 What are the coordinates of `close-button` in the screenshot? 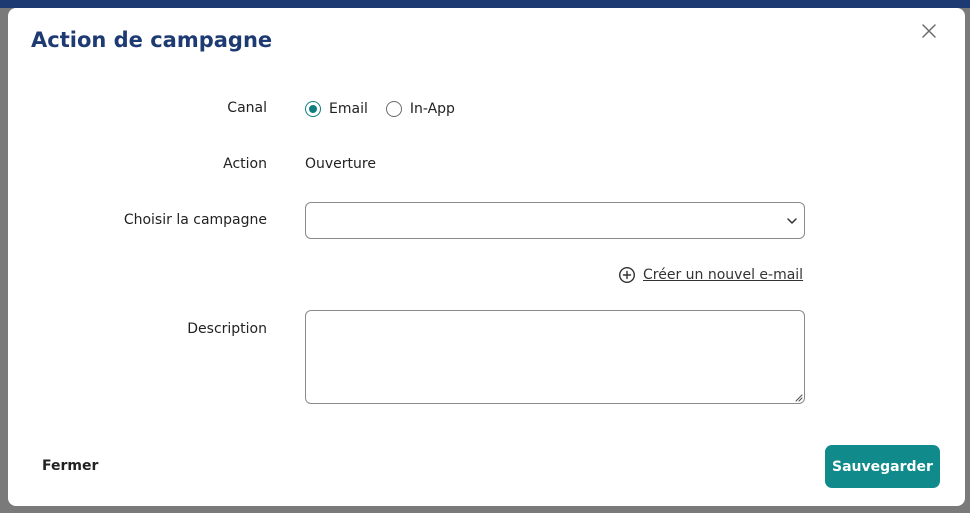 It's located at (929, 31).